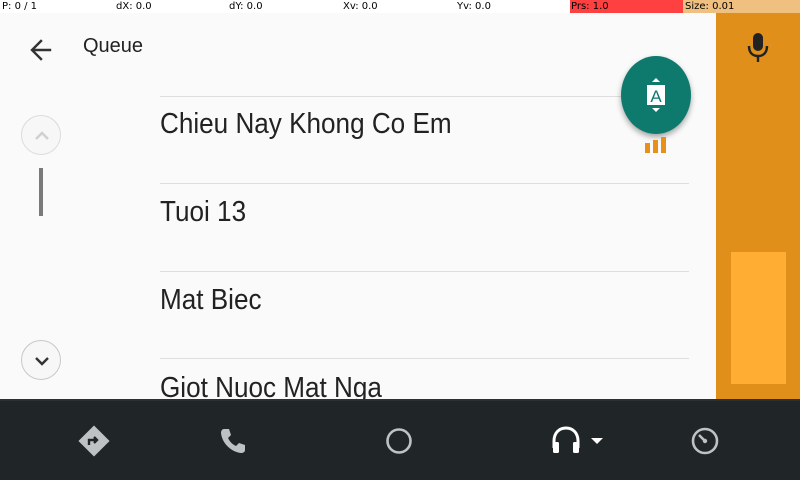 The width and height of the screenshot is (800, 480). Describe the element at coordinates (246, 6) in the screenshot. I see `delta-y: dY: 0.0` at that location.